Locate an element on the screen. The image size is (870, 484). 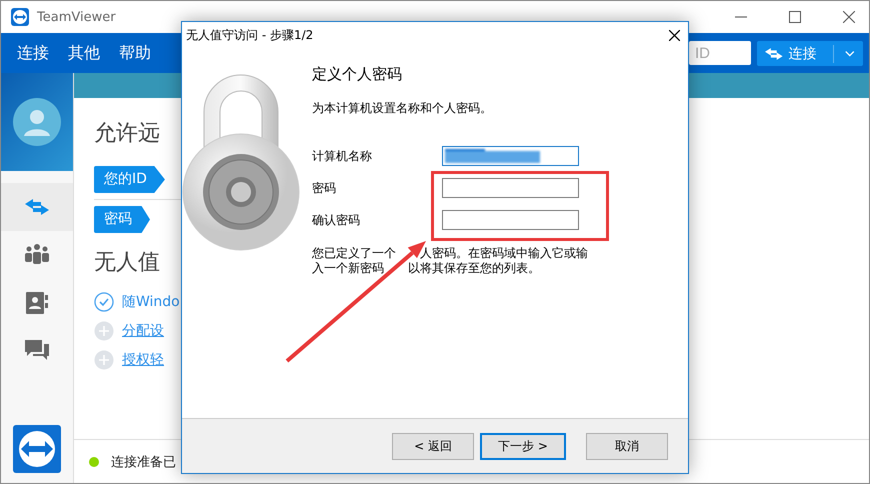
maximize-icon is located at coordinates (795, 17).